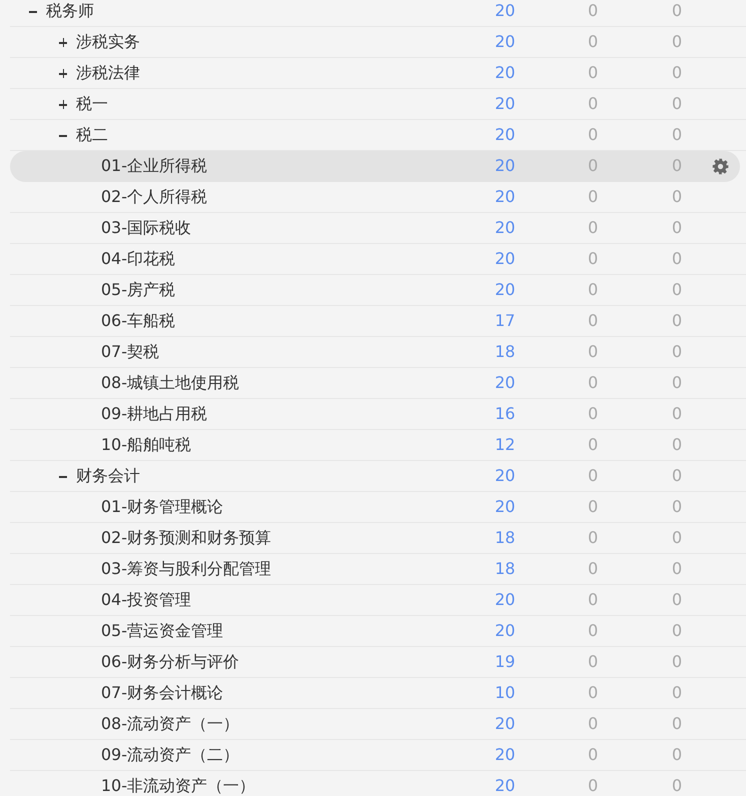  I want to click on tree-row: 08-城镇土地使用税 20 0 0, so click(378, 383).